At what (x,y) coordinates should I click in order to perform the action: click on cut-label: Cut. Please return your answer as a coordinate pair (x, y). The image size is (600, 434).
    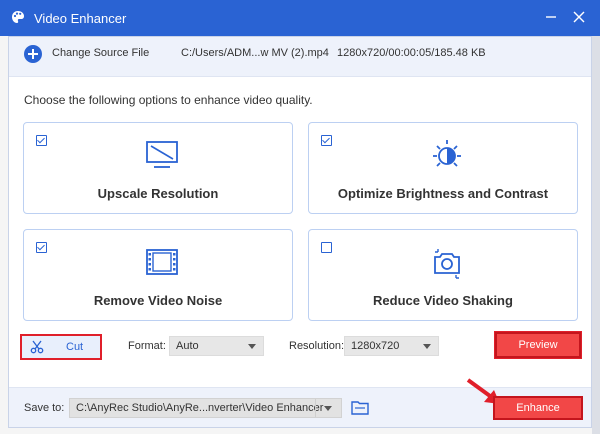
    Looking at the image, I should click on (75, 347).